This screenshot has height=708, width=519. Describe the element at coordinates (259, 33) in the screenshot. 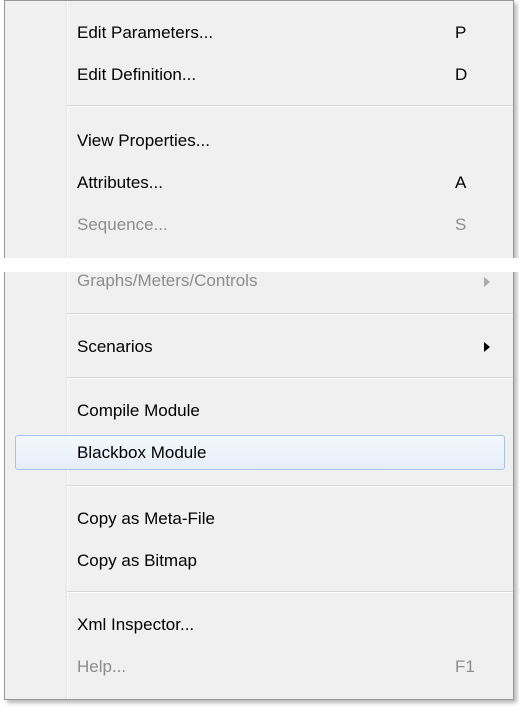

I see `menu-item-edit-parameters: Edit Parameters... P` at that location.